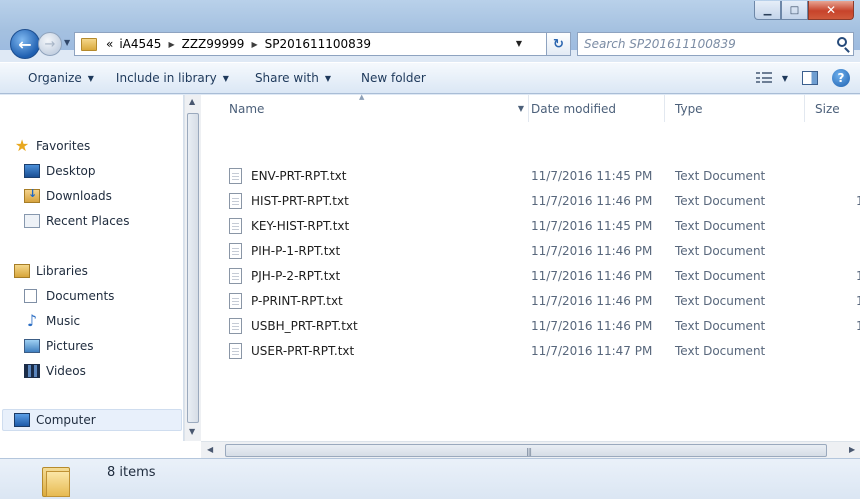  I want to click on horizontal-scrollbar: ◀ ||| ▶, so click(530, 449).